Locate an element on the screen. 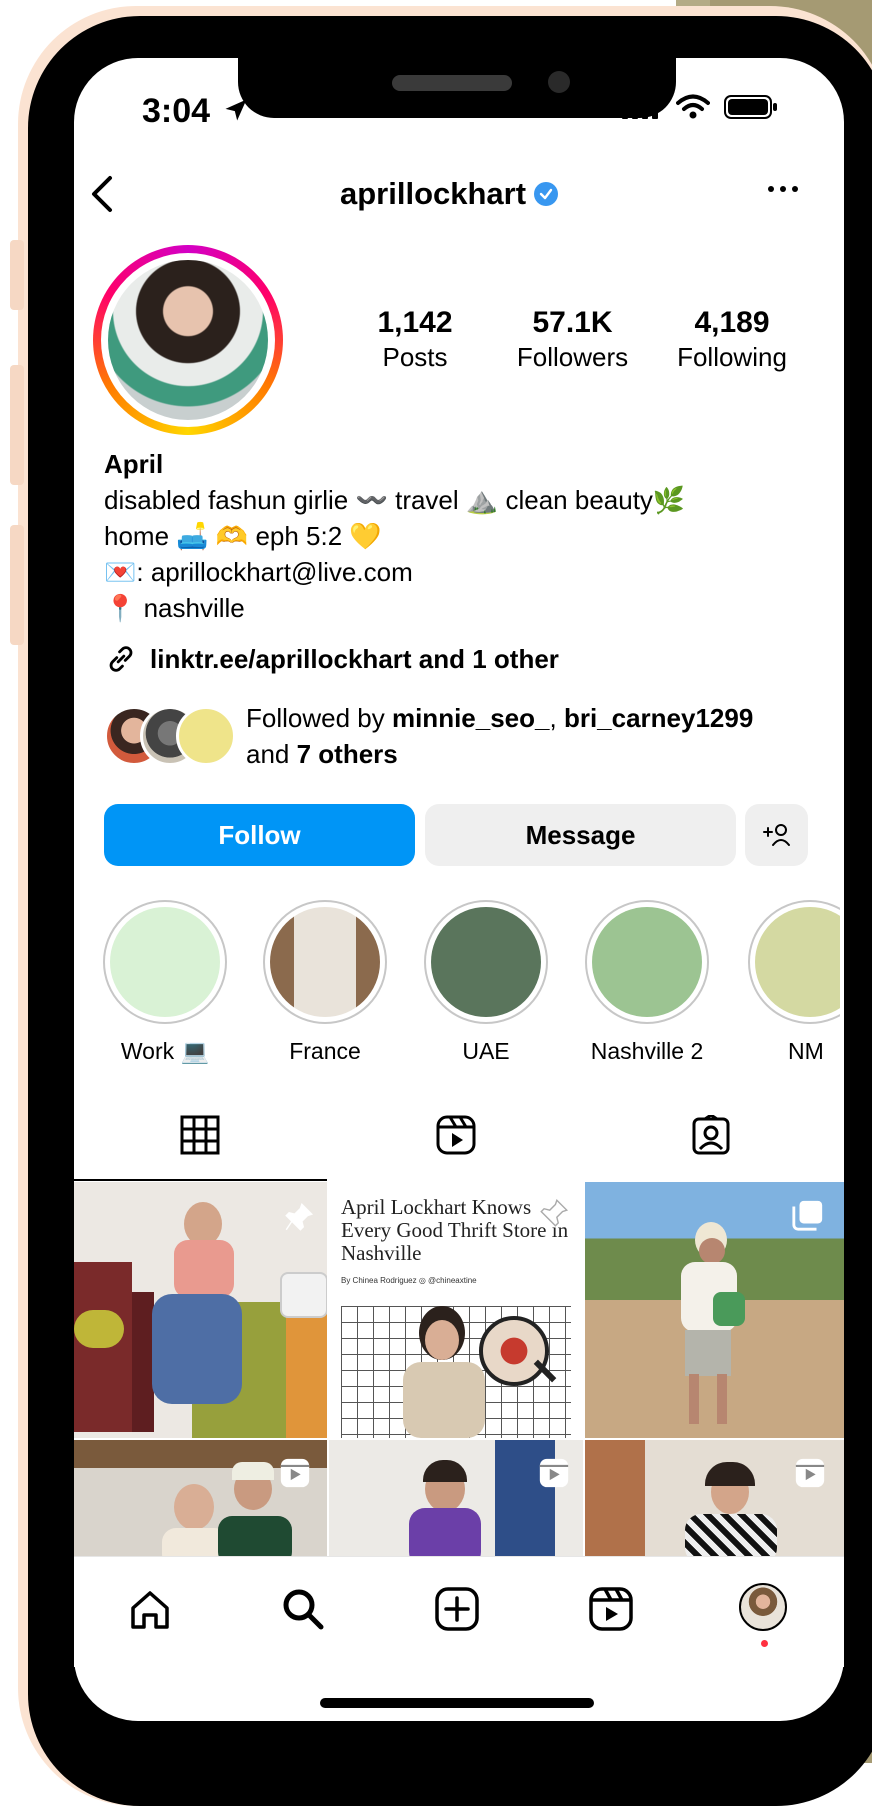  create-post-nav-icon is located at coordinates (457, 1609).